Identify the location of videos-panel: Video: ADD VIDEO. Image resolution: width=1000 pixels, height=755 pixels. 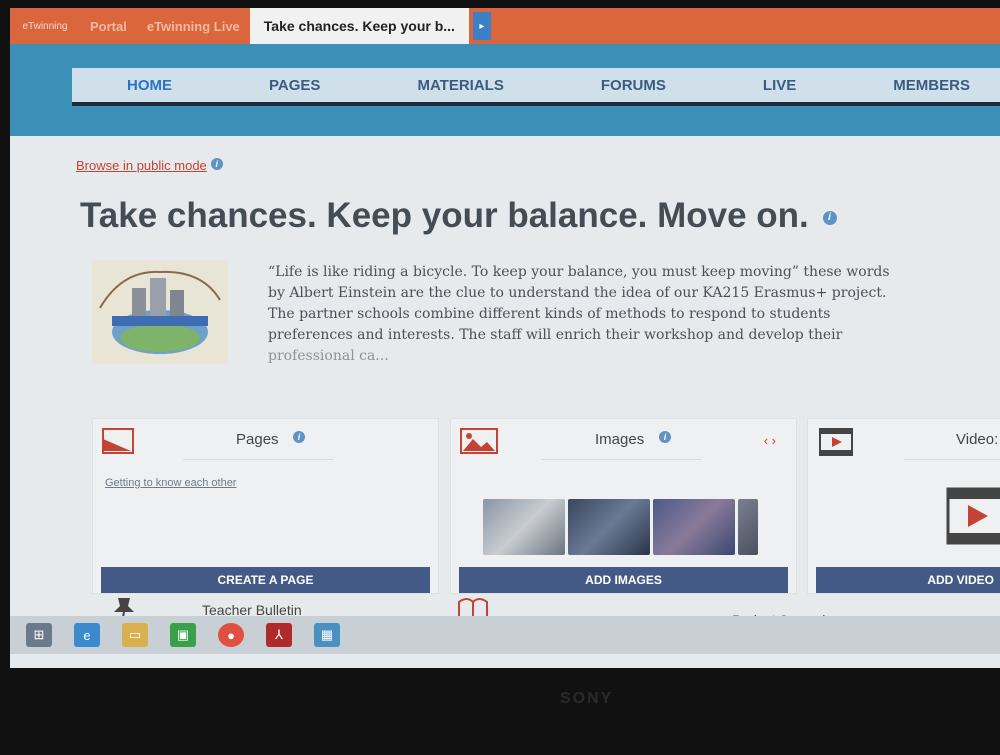
(903, 506).